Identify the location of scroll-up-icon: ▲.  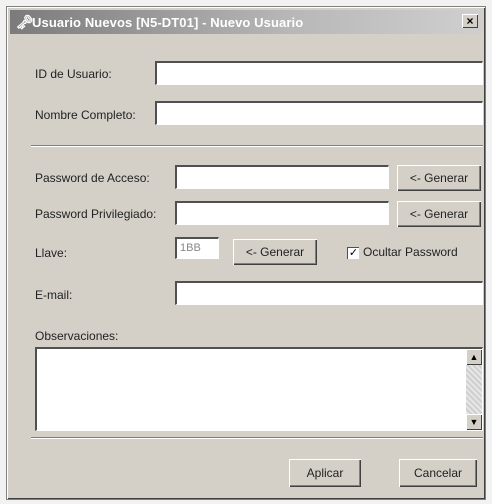
(474, 357).